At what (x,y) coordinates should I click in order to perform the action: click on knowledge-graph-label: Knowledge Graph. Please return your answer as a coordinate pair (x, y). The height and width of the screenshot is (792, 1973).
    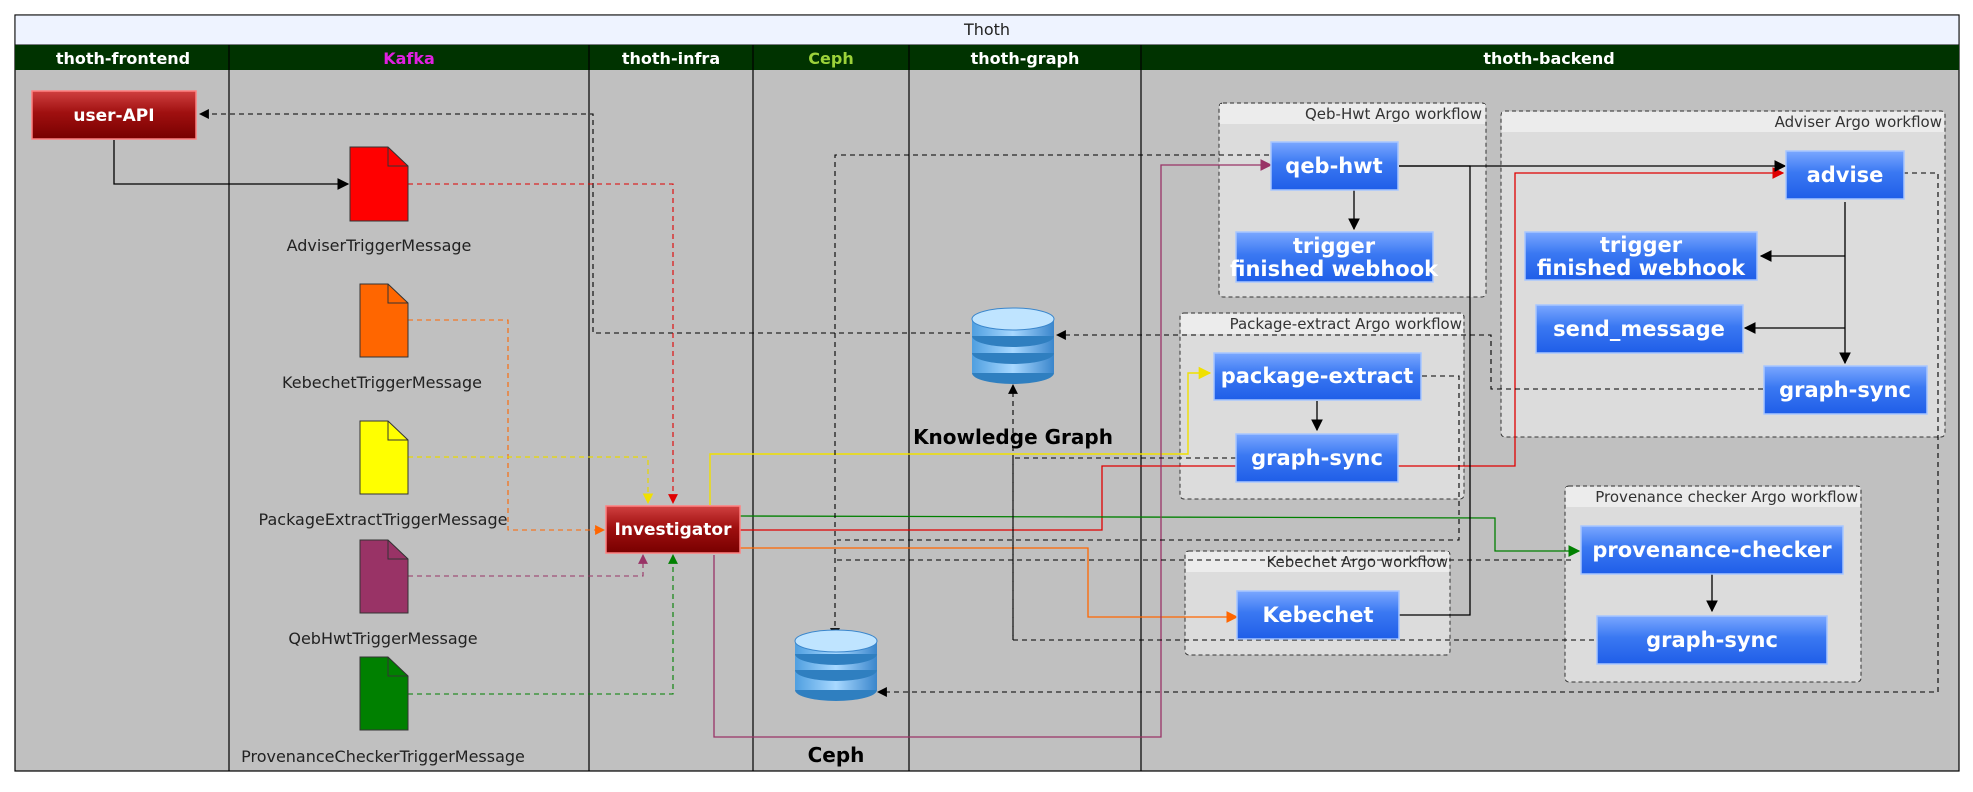
    Looking at the image, I should click on (1013, 437).